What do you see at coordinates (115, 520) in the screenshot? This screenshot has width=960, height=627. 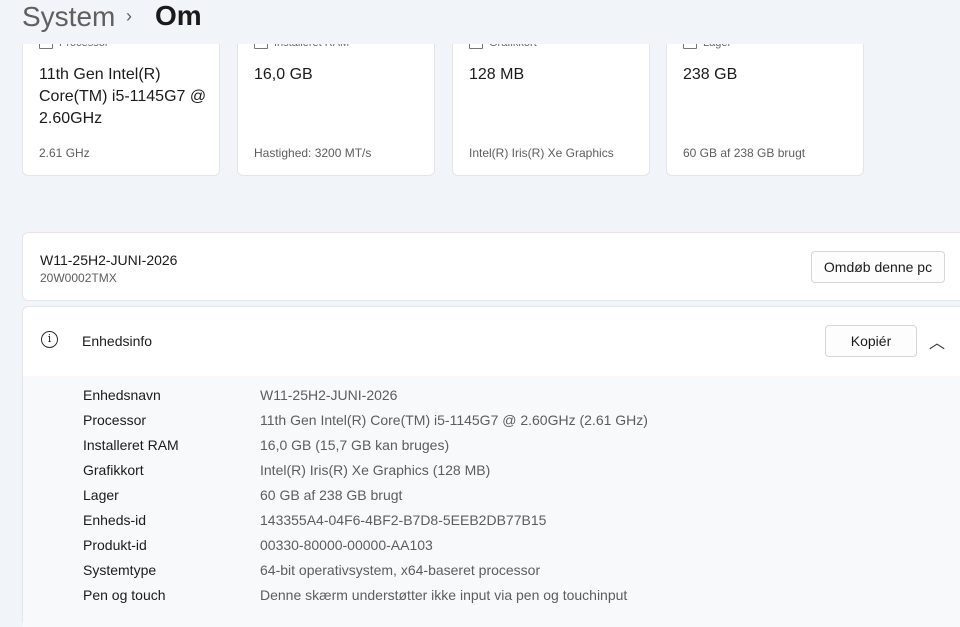 I see `spec-key: Enheds-id` at bounding box center [115, 520].